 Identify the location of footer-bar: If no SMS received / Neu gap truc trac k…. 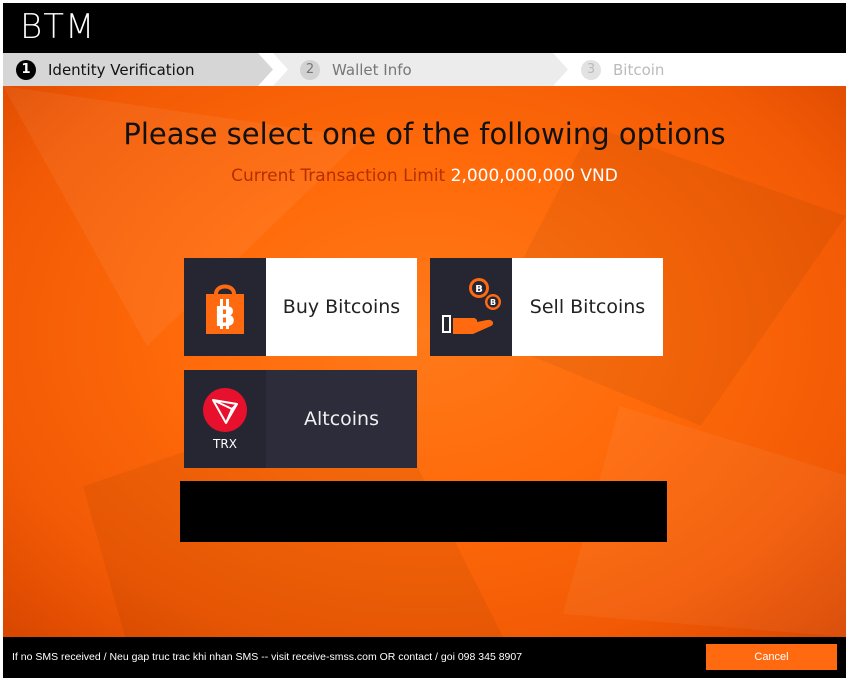
(424, 657).